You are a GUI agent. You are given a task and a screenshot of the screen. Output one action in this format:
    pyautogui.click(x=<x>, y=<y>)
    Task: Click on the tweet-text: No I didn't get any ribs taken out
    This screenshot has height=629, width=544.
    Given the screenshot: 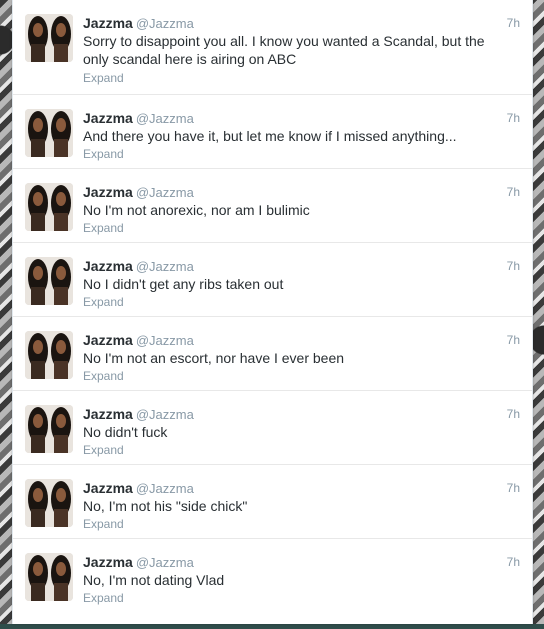 What is the action you would take?
    pyautogui.click(x=183, y=284)
    